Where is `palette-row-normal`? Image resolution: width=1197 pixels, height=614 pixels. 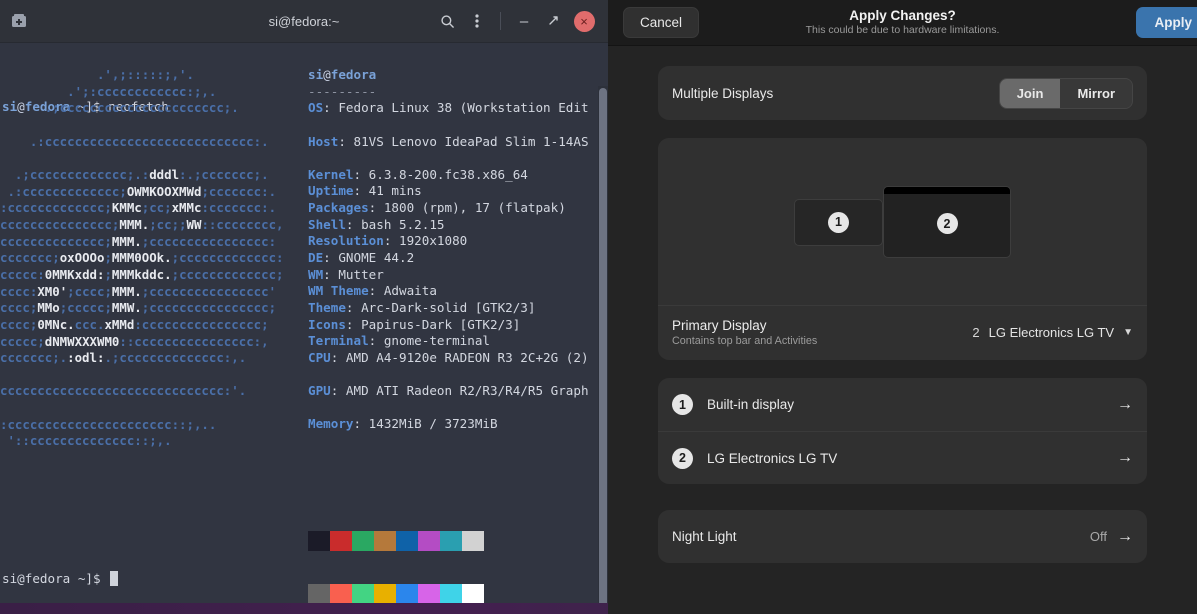
palette-row-normal is located at coordinates (396, 541).